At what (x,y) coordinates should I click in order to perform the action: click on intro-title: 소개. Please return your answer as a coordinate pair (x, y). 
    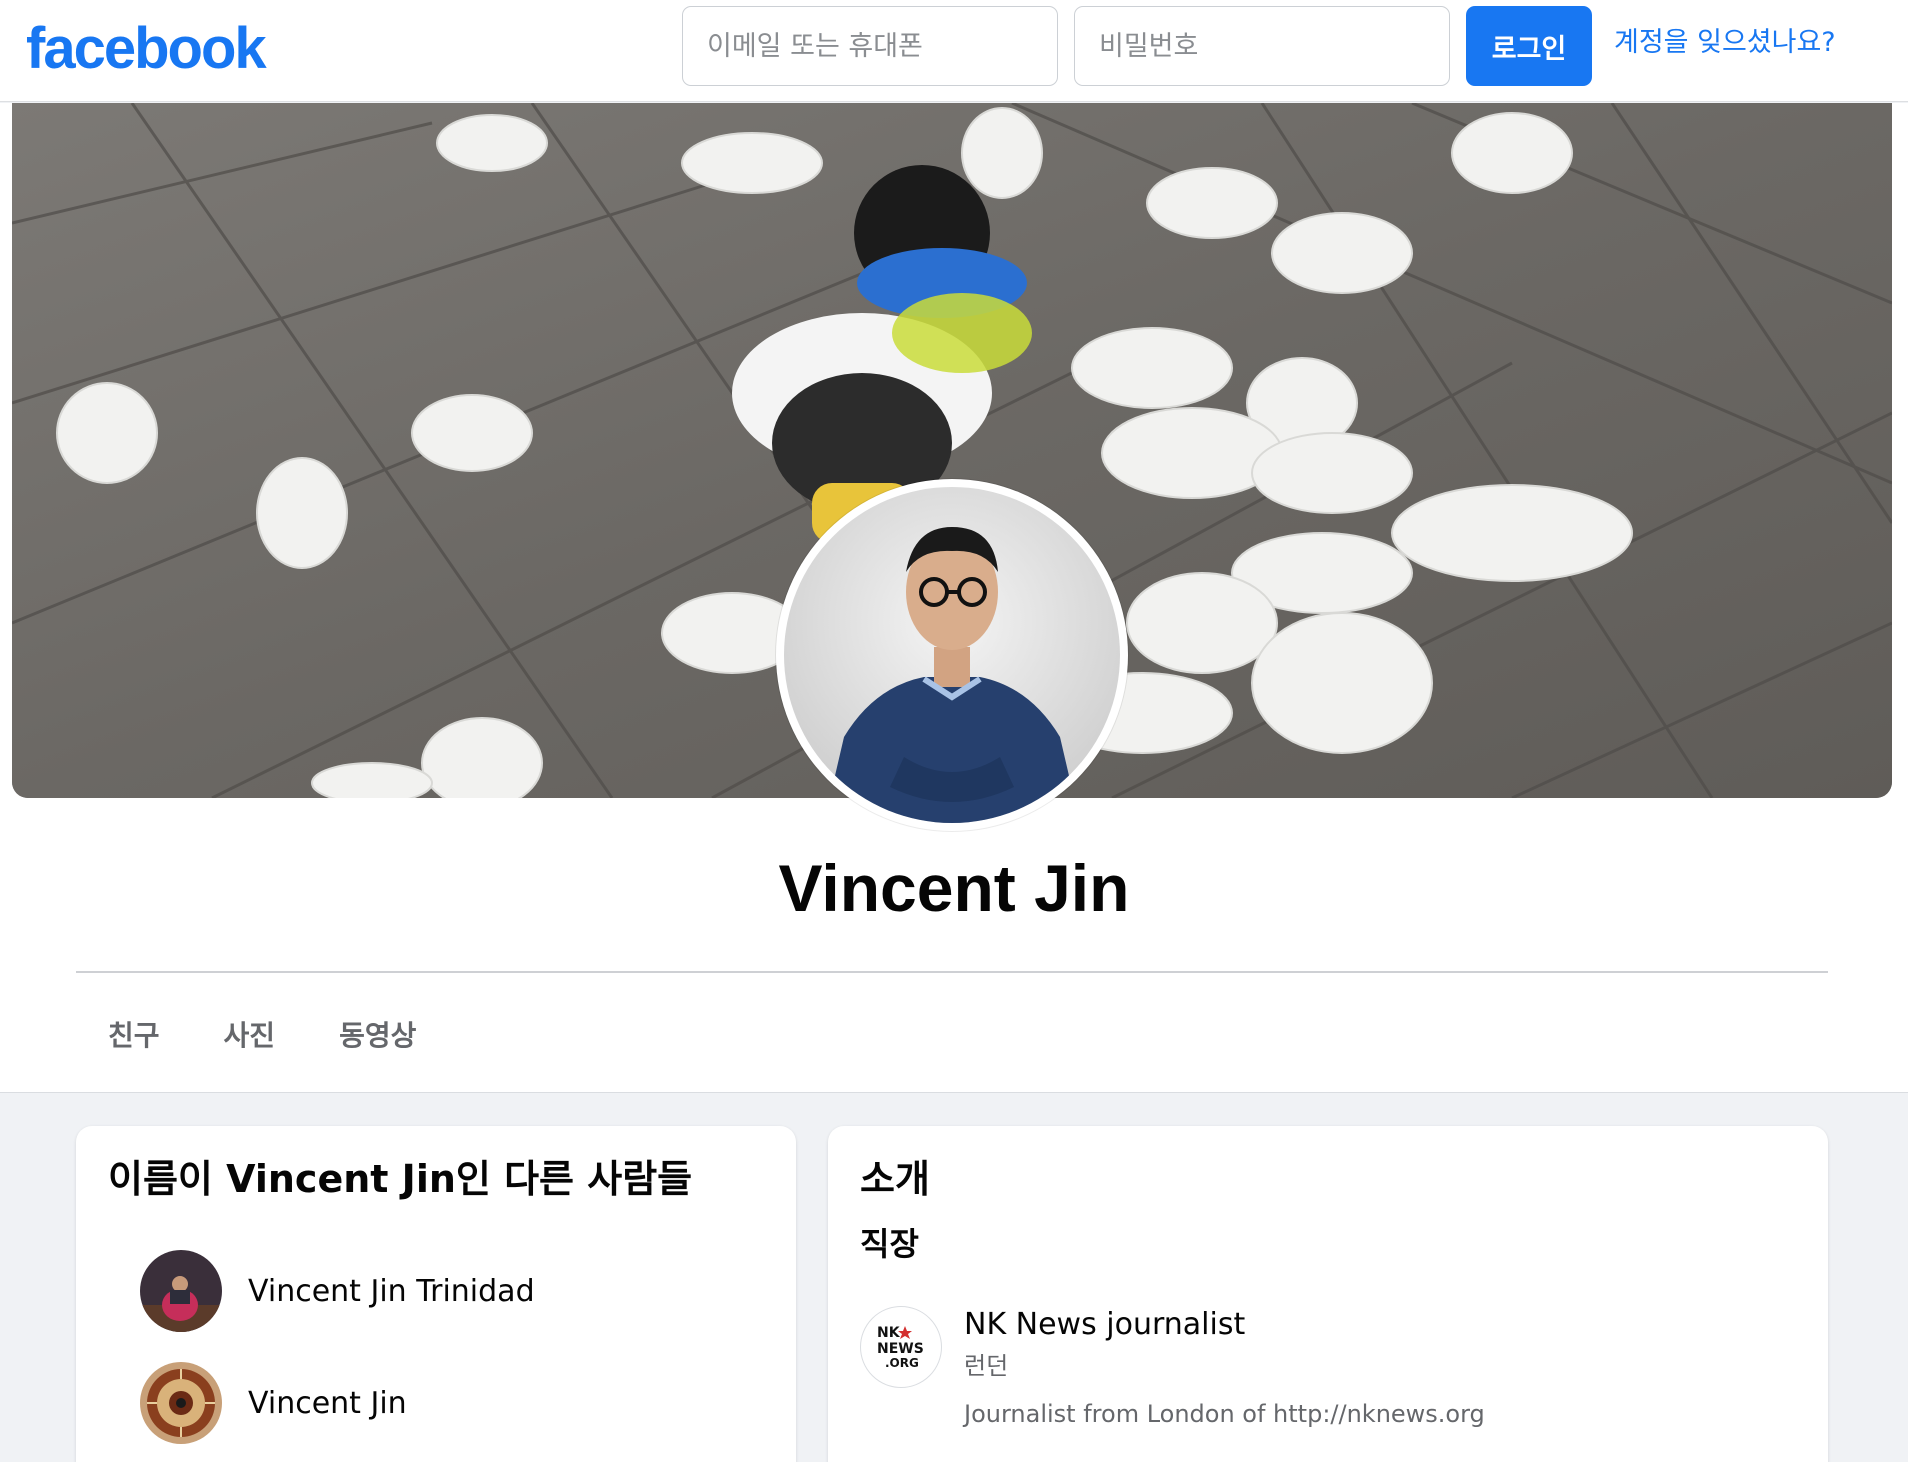
    Looking at the image, I should click on (895, 1179).